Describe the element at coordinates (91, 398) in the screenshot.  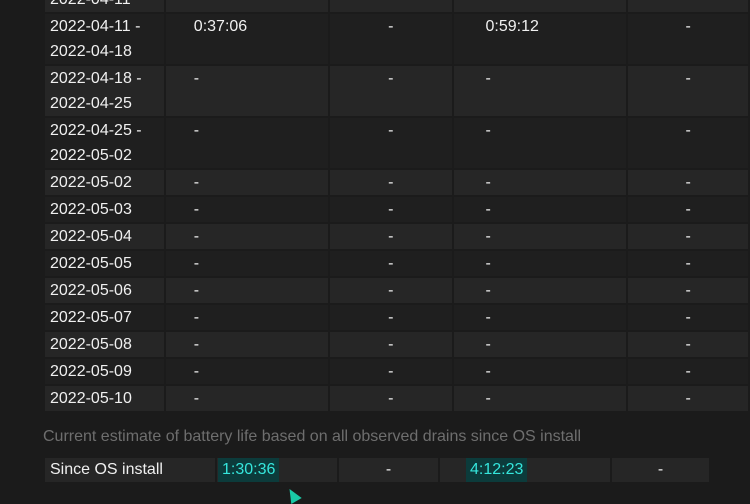
I see `period-text: 2022-05-10` at that location.